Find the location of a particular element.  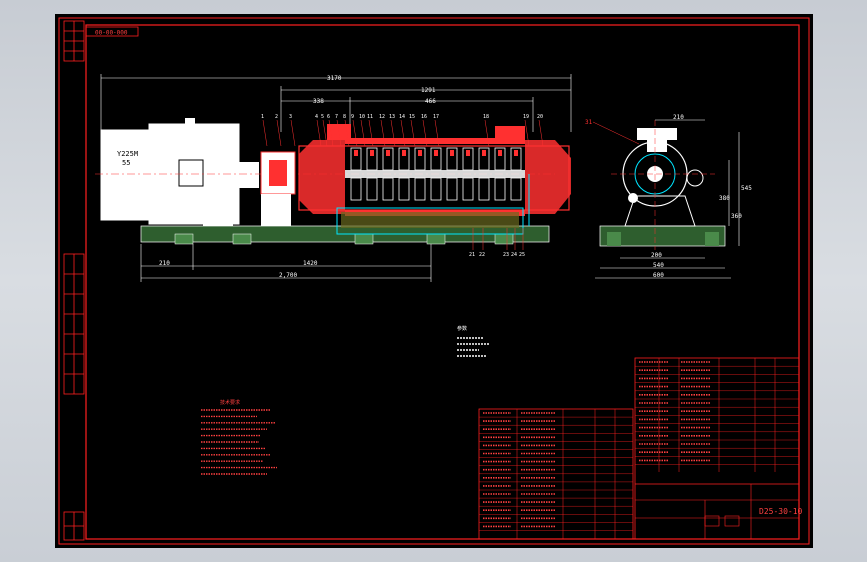

side-view is located at coordinates (662, 185).